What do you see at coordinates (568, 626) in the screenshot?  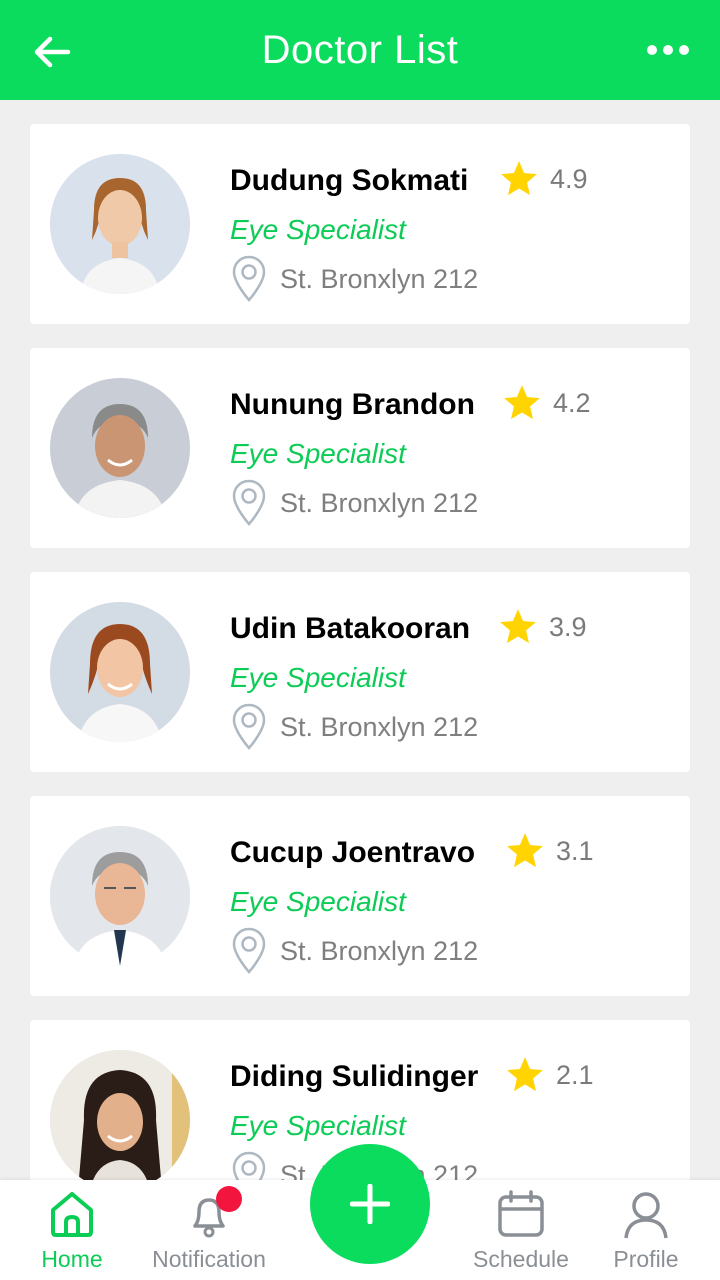 I see `rating-value: 3.9` at bounding box center [568, 626].